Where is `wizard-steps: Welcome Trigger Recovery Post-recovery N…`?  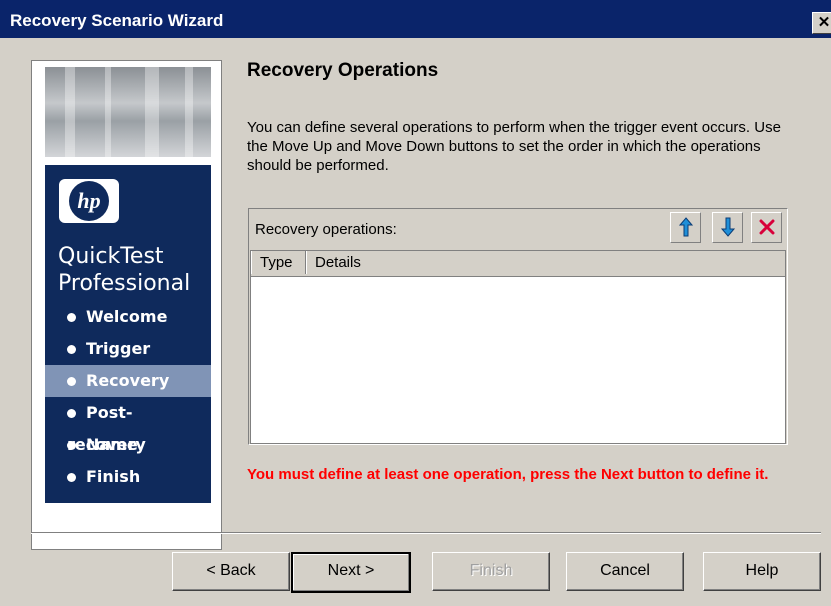
wizard-steps: Welcome Trigger Recovery Post-recovery N… is located at coordinates (128, 397).